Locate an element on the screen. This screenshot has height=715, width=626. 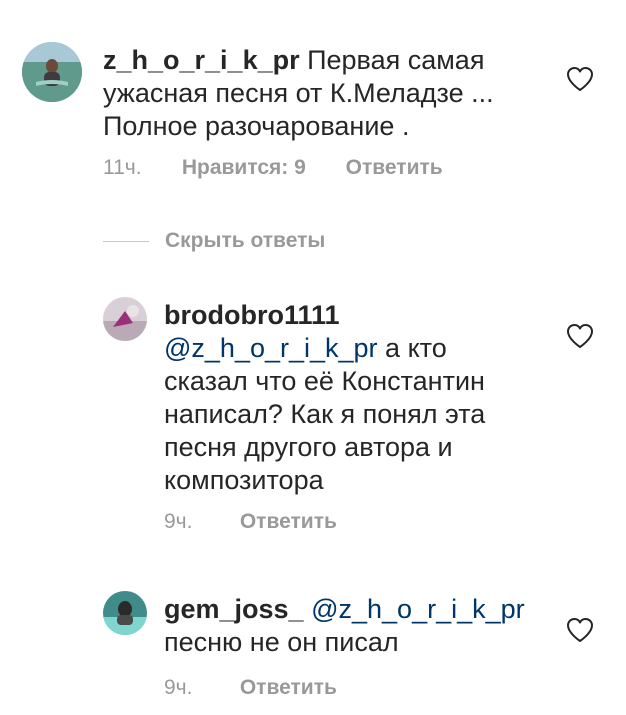
divider-line is located at coordinates (126, 241).